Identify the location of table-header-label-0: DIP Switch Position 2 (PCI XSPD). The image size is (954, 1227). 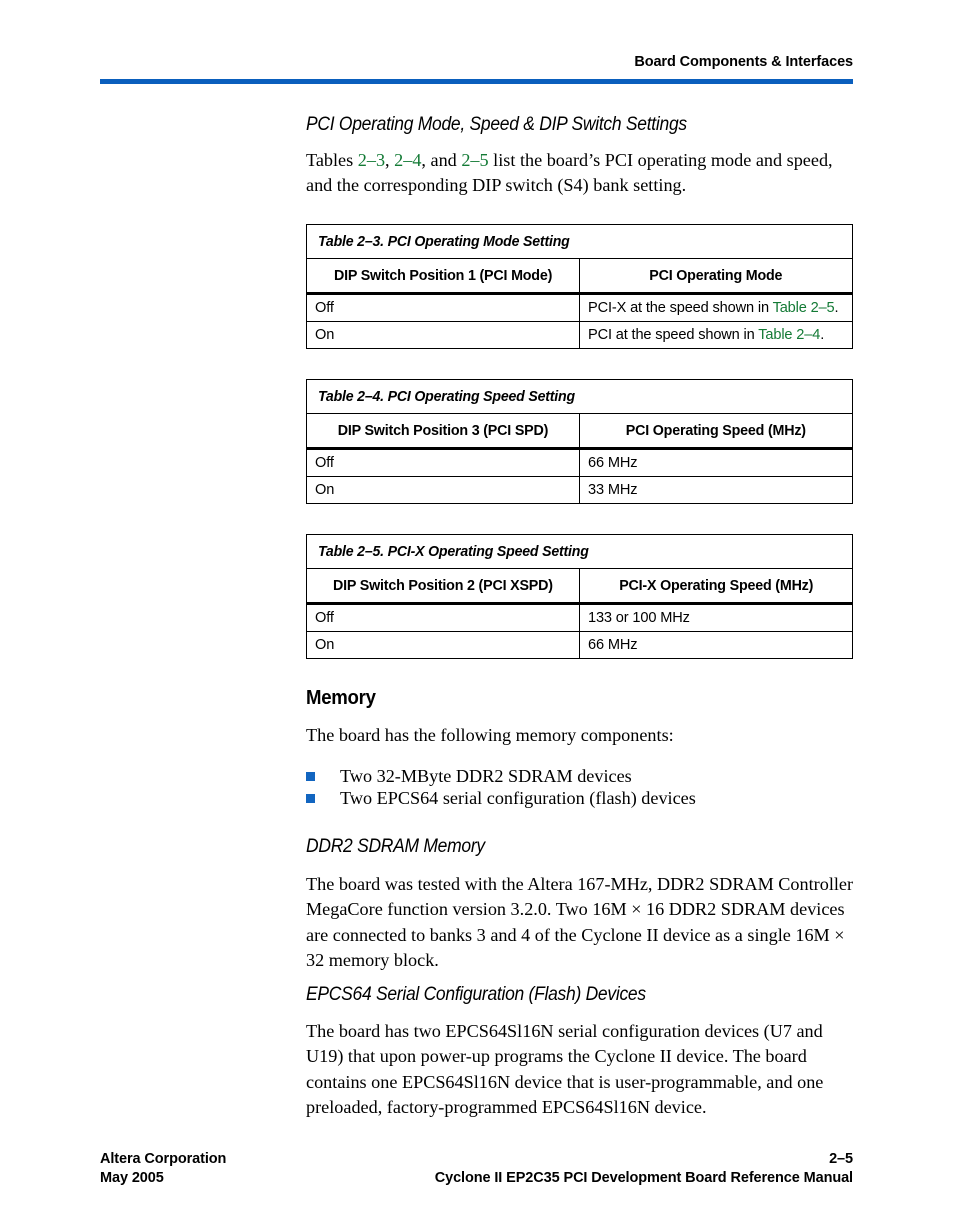
(443, 585).